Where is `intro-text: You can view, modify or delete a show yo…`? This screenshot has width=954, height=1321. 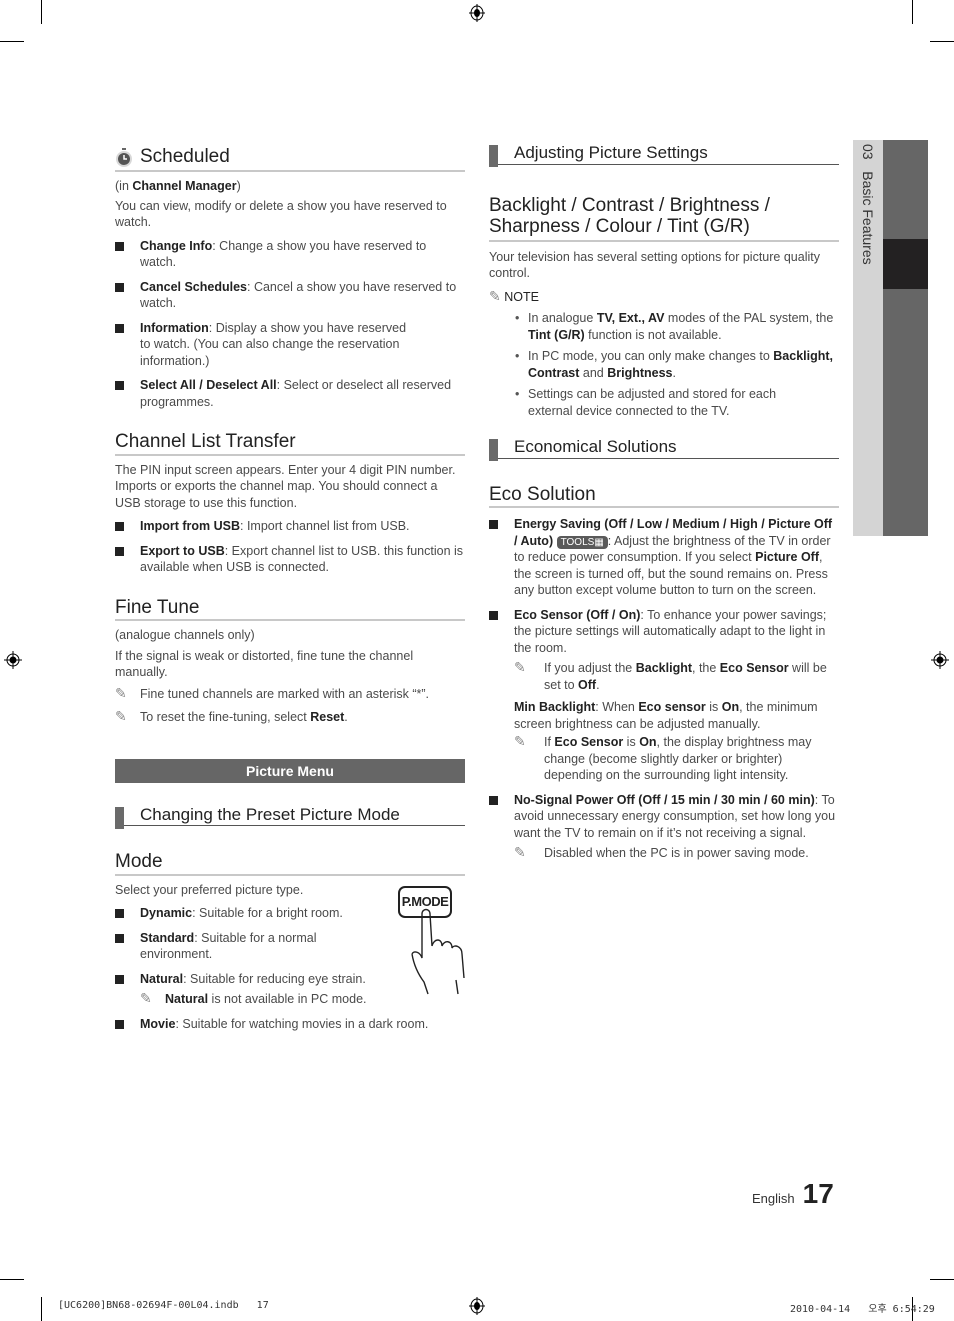 intro-text: You can view, modify or delete a show yo… is located at coordinates (281, 214).